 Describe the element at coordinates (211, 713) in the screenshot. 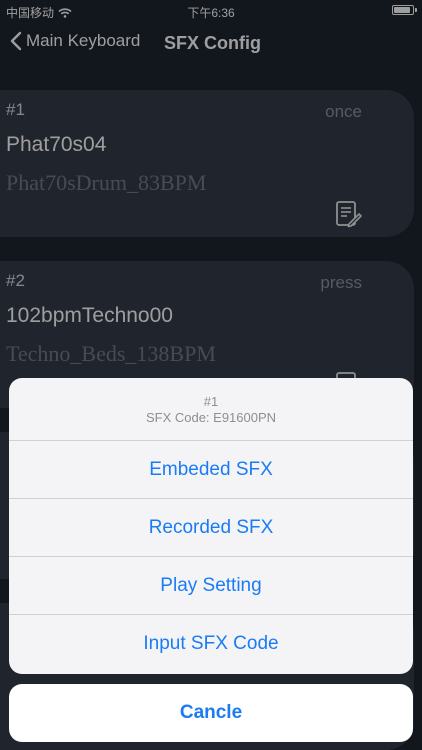

I see `cancel-button: Cancle` at that location.